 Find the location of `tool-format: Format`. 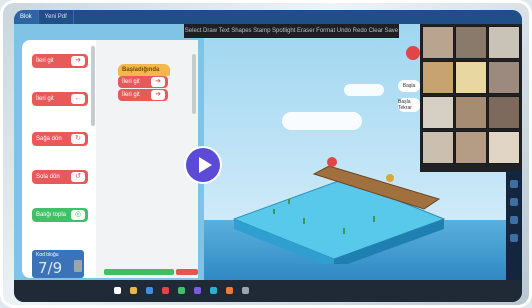

tool-format: Format is located at coordinates (325, 31).